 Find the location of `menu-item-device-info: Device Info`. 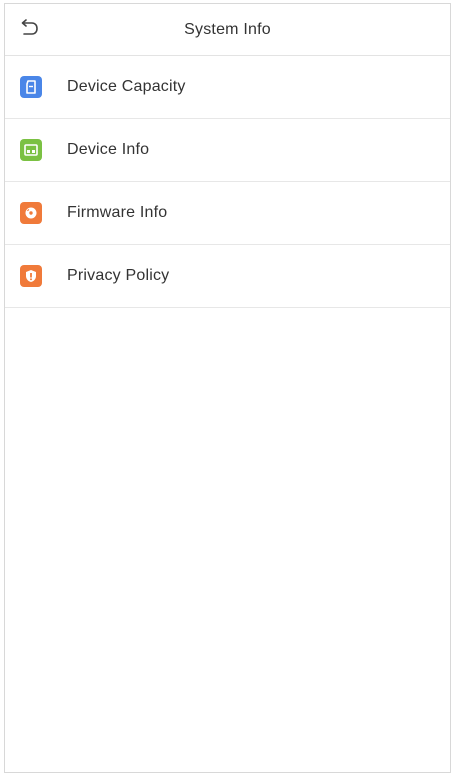

menu-item-device-info: Device Info is located at coordinates (227, 150).